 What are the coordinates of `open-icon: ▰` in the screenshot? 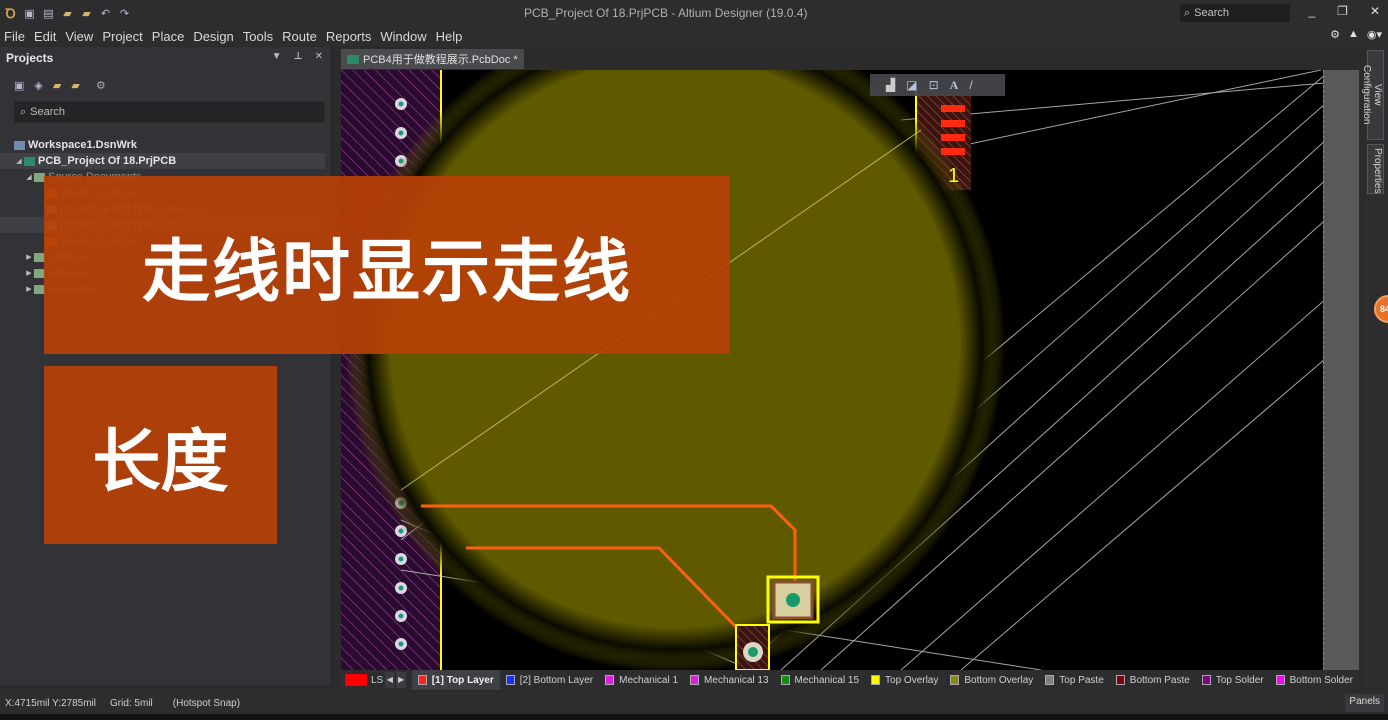 It's located at (67, 13).